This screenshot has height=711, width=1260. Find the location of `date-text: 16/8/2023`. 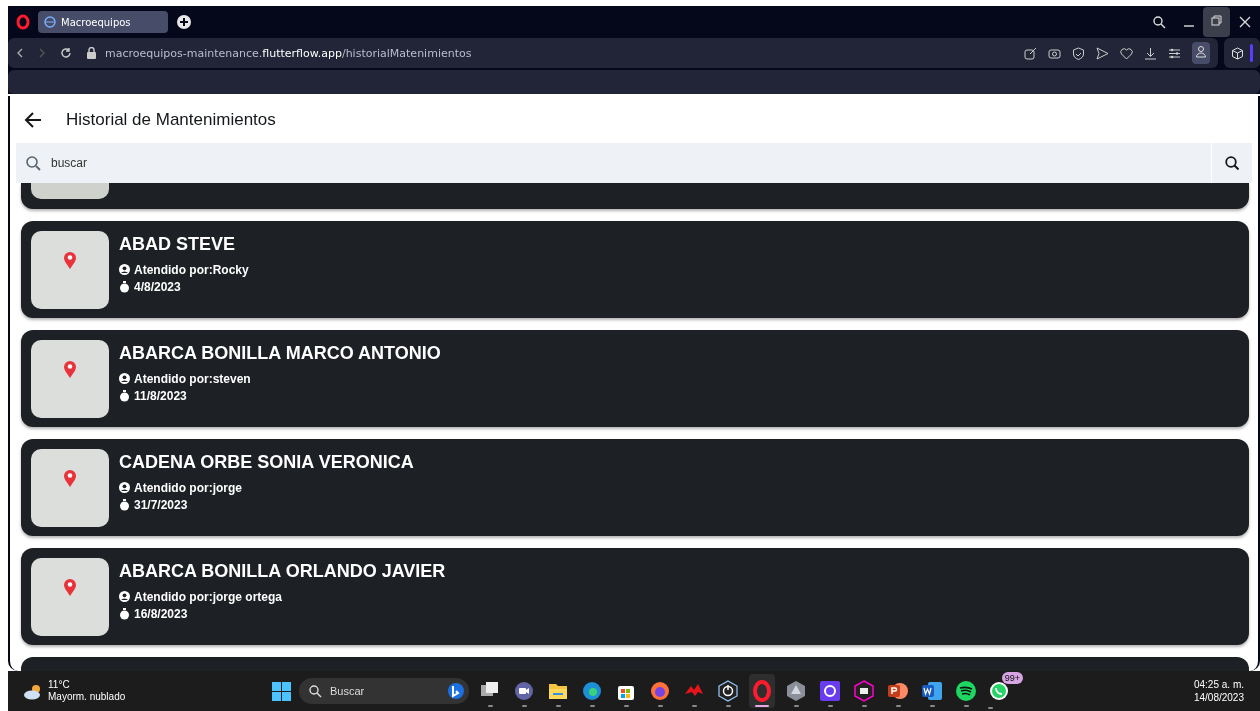

date-text: 16/8/2023 is located at coordinates (161, 613).